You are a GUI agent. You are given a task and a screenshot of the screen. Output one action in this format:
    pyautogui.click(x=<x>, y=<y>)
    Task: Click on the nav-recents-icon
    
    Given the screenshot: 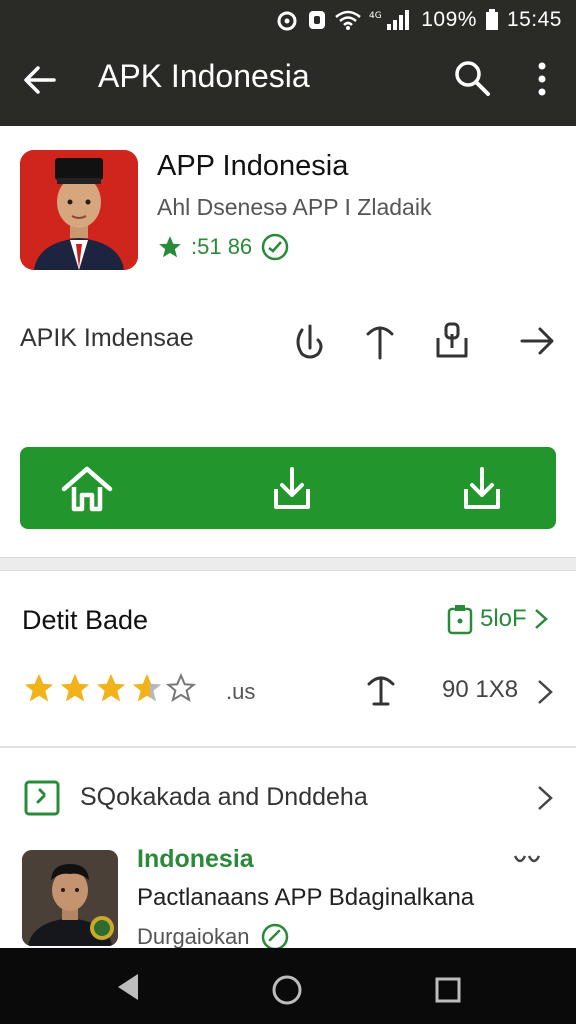 What is the action you would take?
    pyautogui.click(x=448, y=992)
    